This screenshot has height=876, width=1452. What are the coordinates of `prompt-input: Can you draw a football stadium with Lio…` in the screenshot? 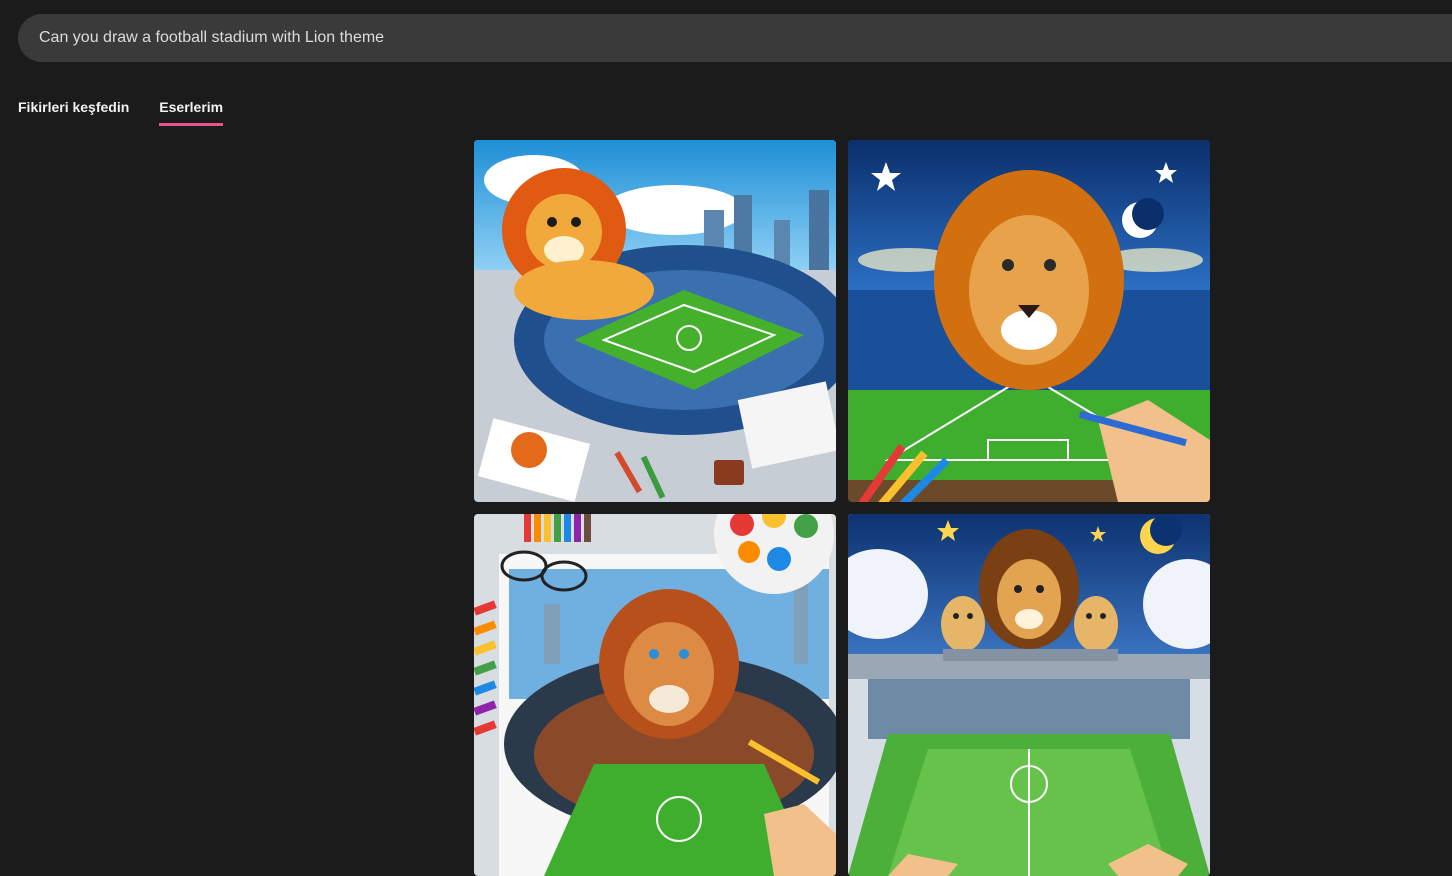 It's located at (735, 38).